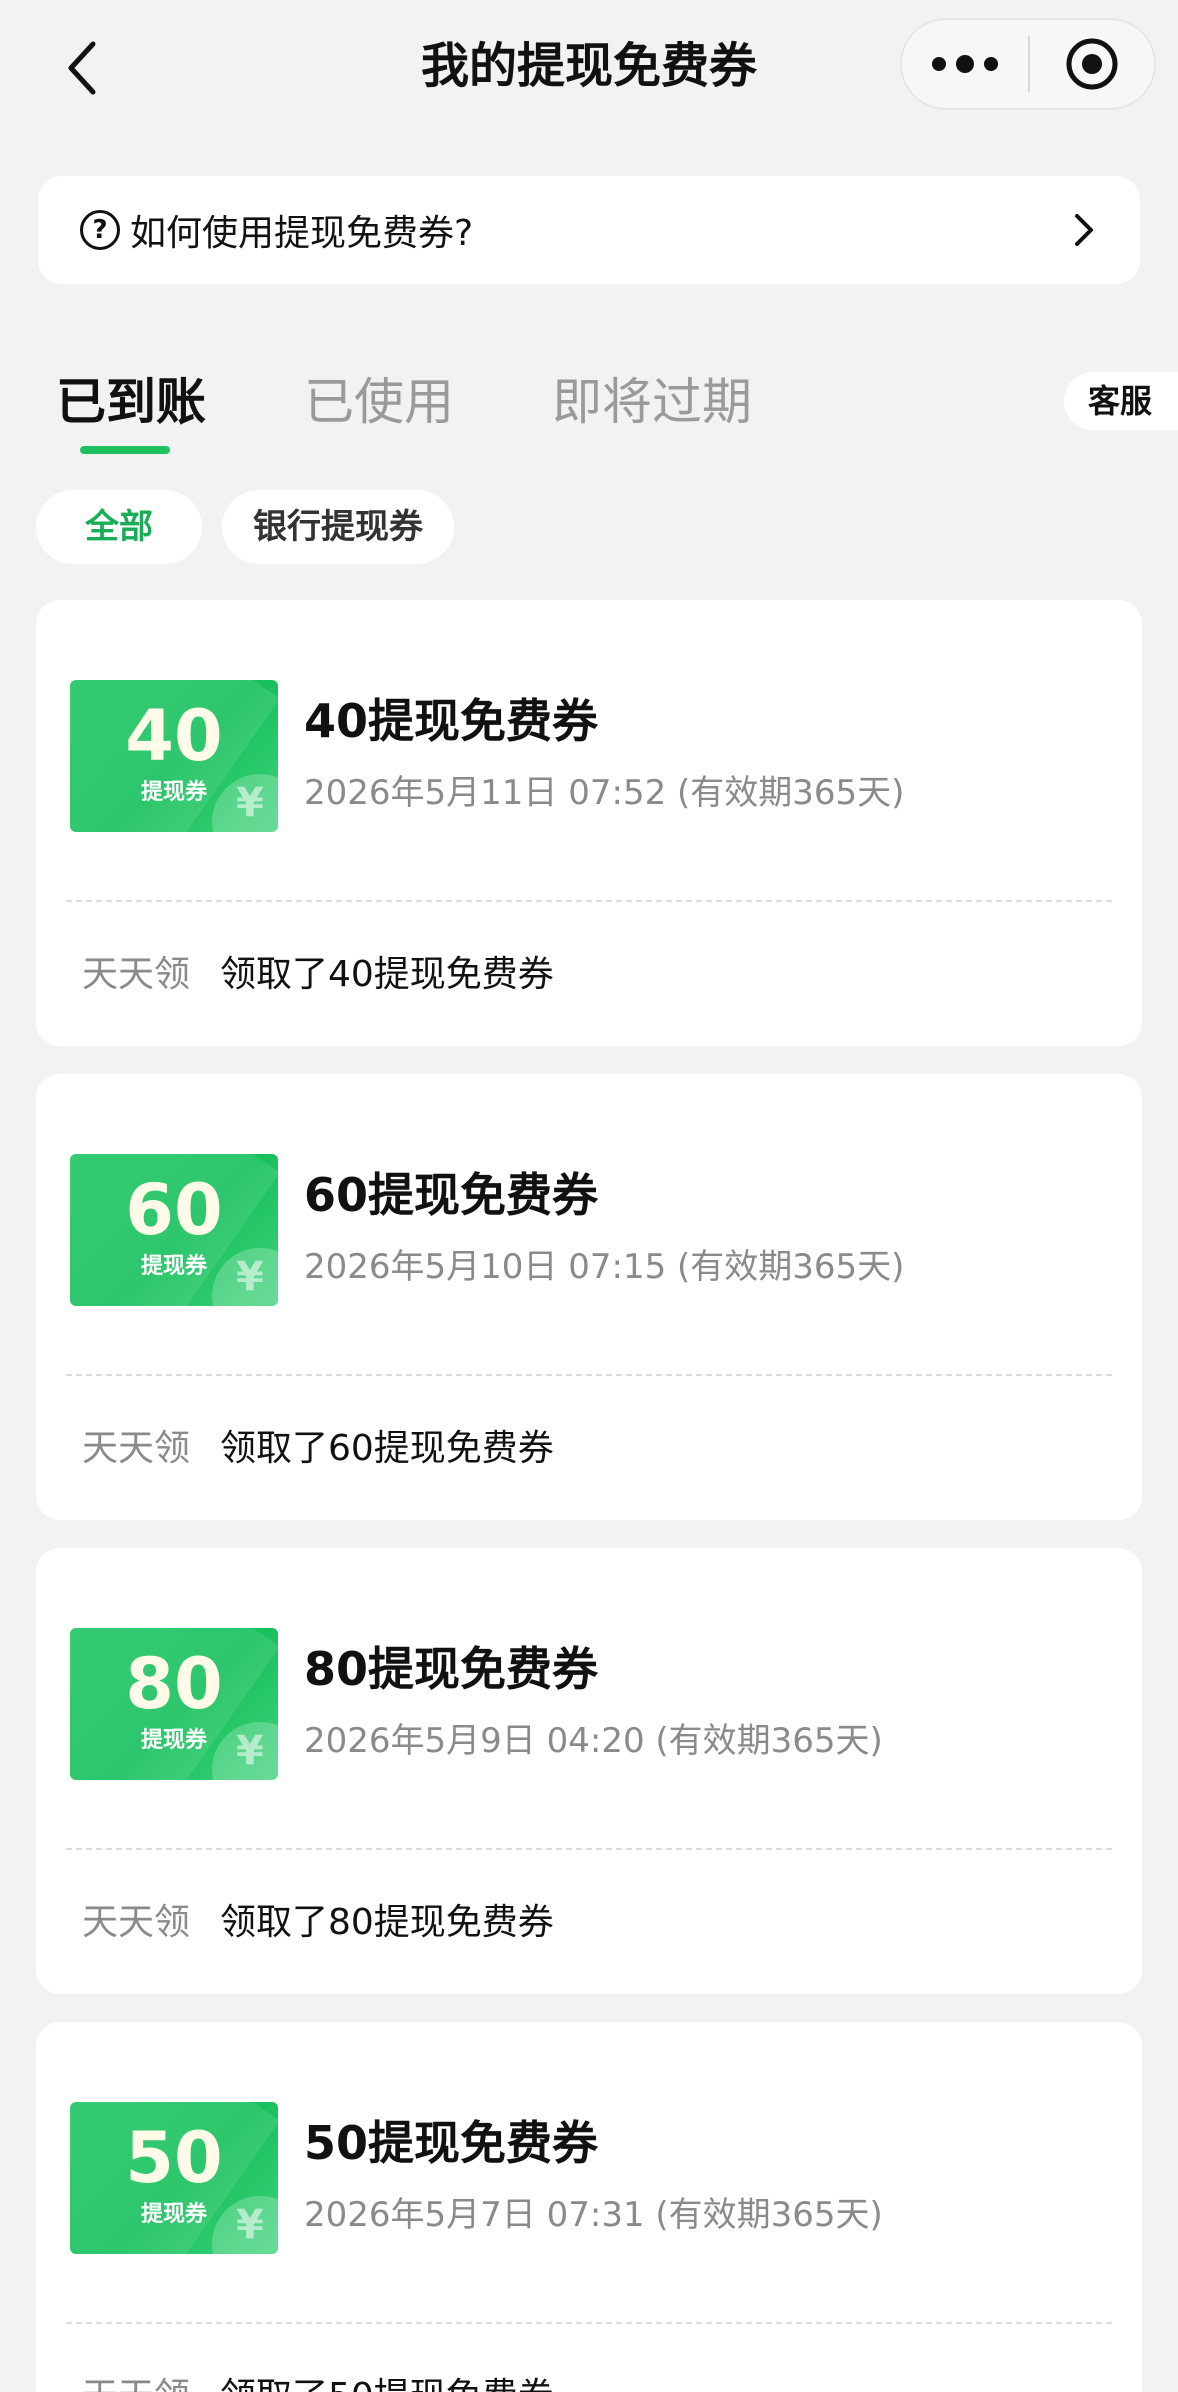  I want to click on tab-bar: 已到账 已使用 即将过期, so click(589, 410).